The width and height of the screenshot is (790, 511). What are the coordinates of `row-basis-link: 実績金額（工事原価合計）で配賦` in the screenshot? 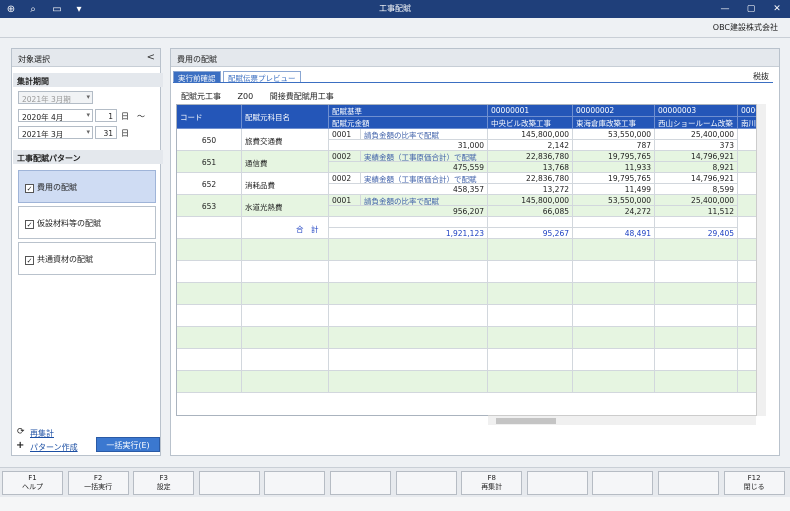 It's located at (424, 178).